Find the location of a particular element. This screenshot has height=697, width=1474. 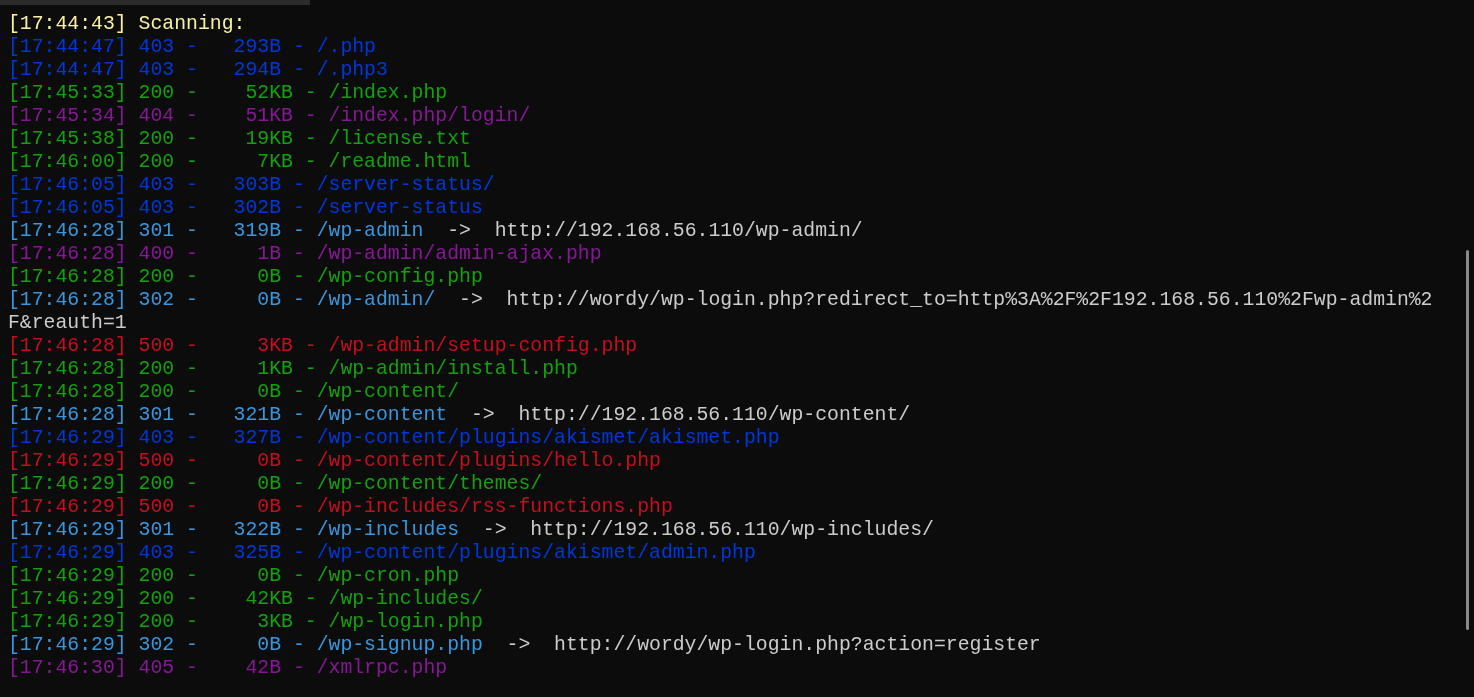

log-line: [17:44:47] 403 - 294B - /.php3 is located at coordinates (198, 70).